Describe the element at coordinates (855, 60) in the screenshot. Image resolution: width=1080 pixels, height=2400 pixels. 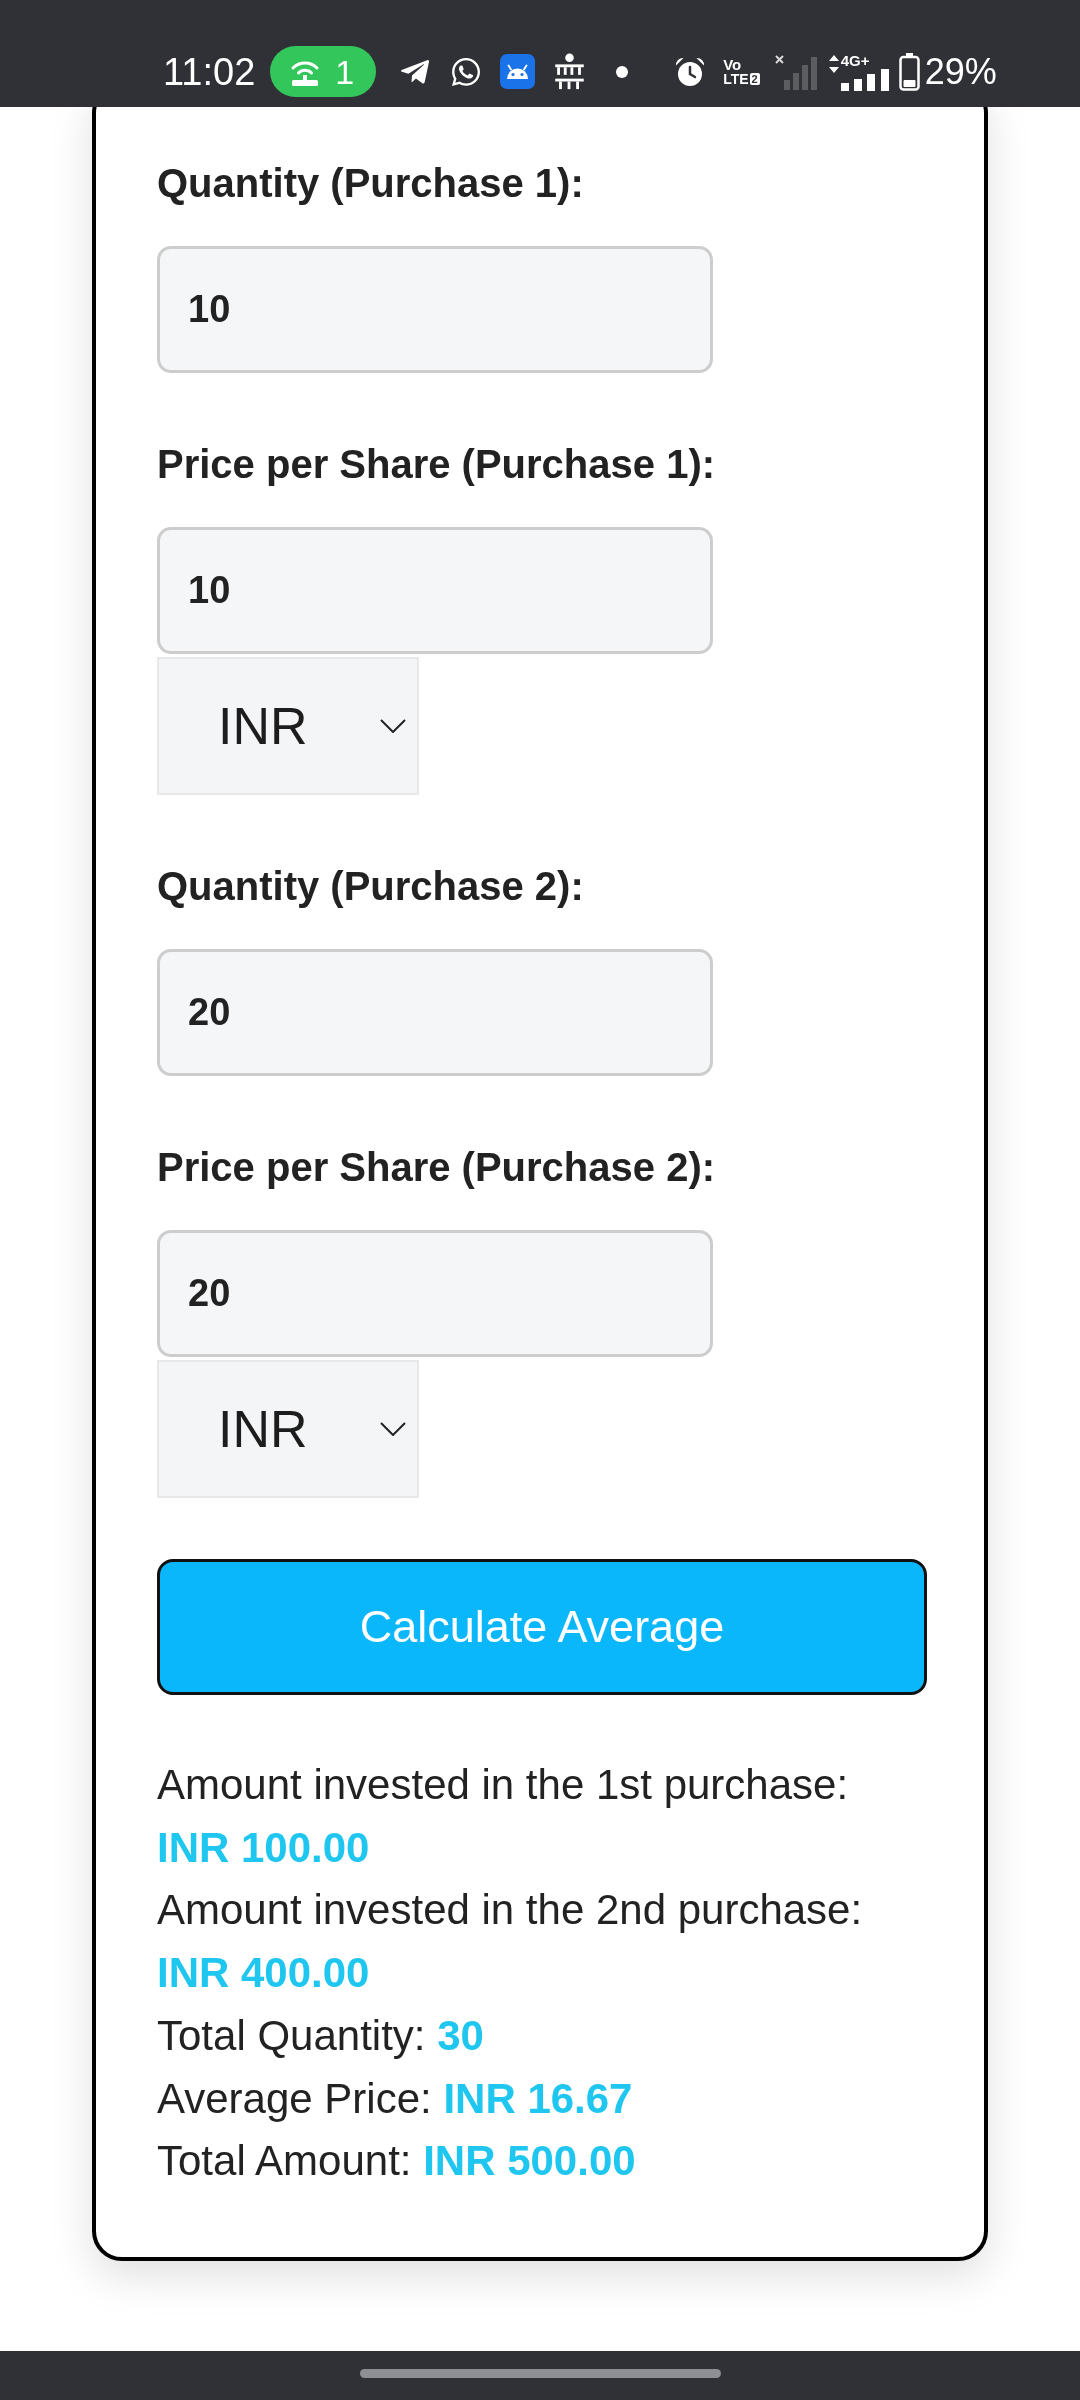
I see `network-type: 4G+` at that location.